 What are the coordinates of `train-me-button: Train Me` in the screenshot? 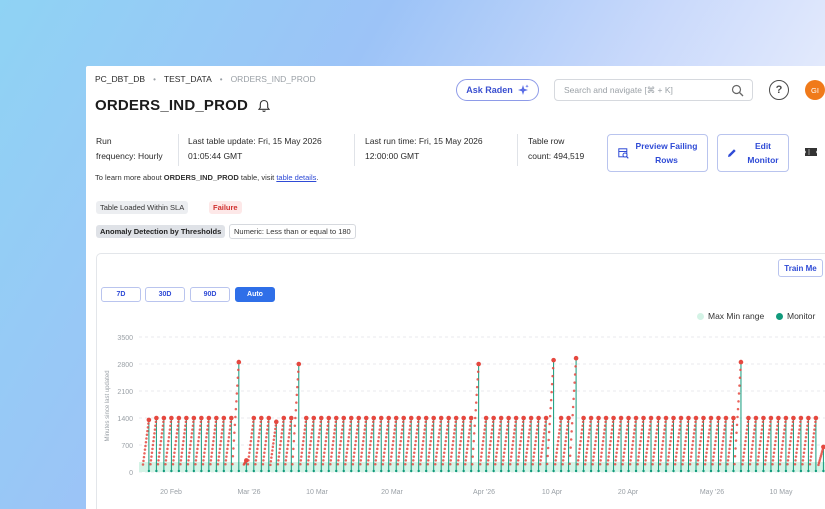 It's located at (800, 268).